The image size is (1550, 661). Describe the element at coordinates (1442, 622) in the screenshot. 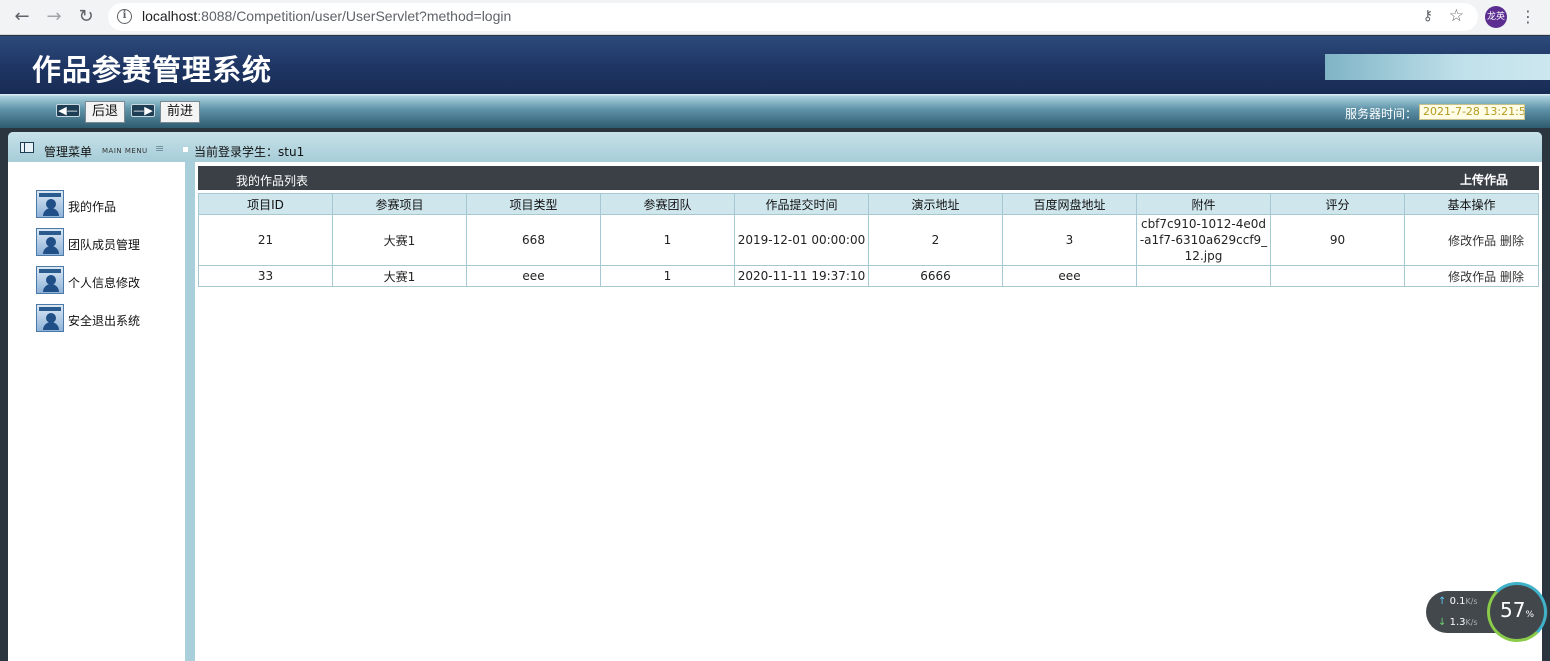

I see `download-arrow-icon: ↓` at that location.